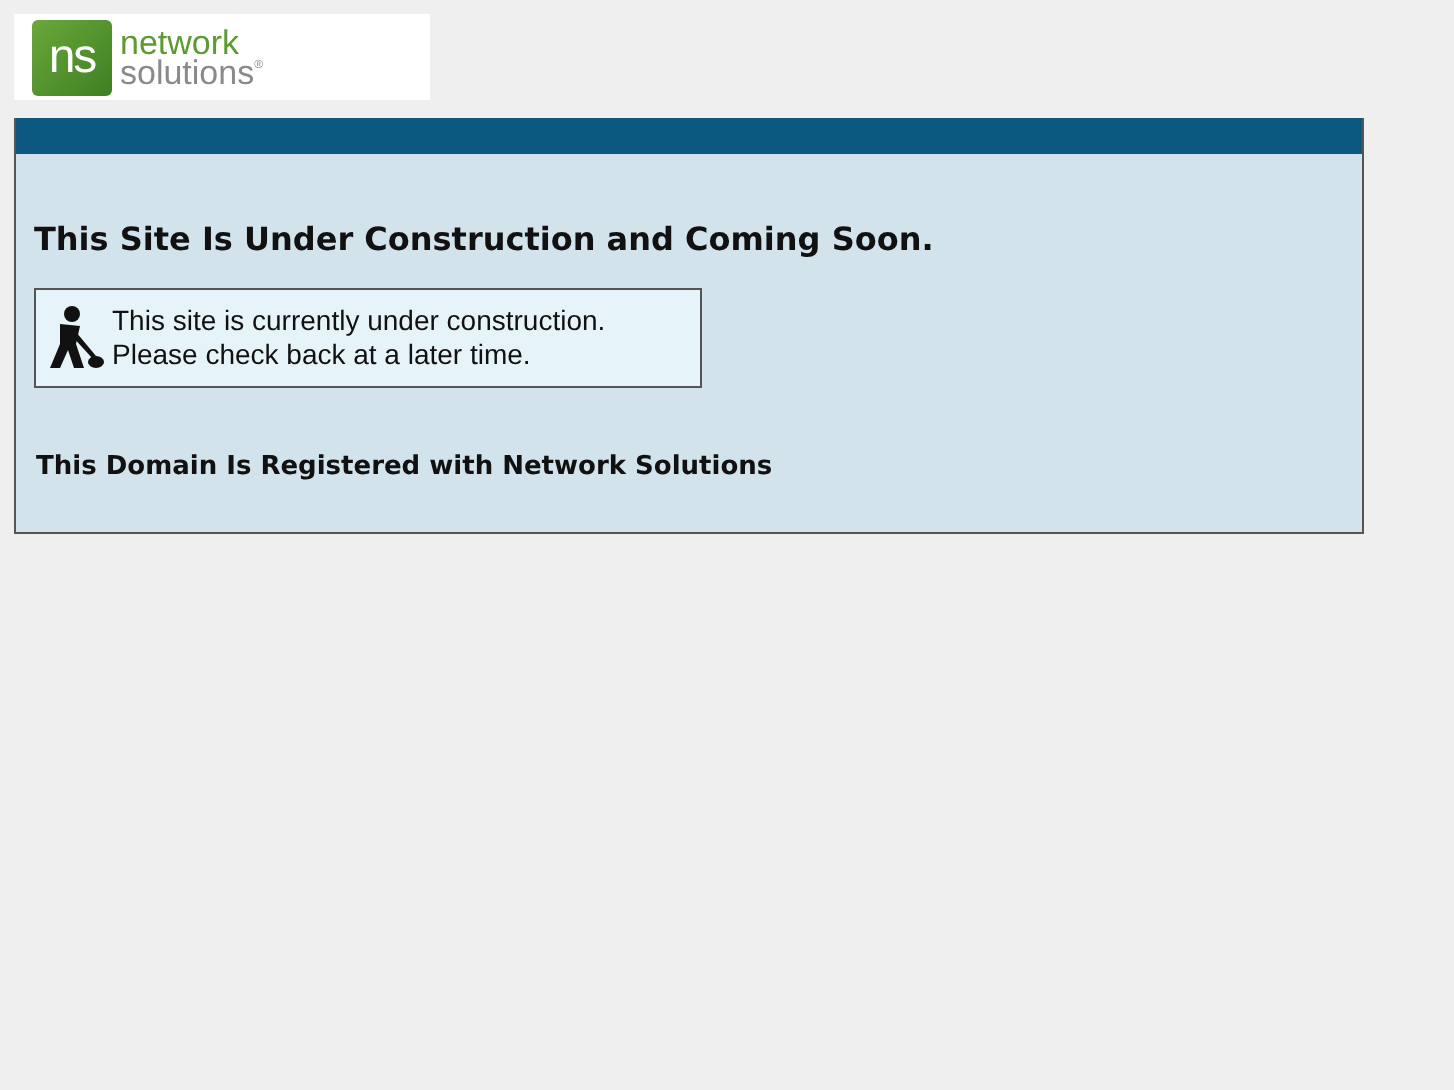 The width and height of the screenshot is (1454, 1090). I want to click on registration-text: This Domain Is Registered with Network Solutions, so click(405, 467).